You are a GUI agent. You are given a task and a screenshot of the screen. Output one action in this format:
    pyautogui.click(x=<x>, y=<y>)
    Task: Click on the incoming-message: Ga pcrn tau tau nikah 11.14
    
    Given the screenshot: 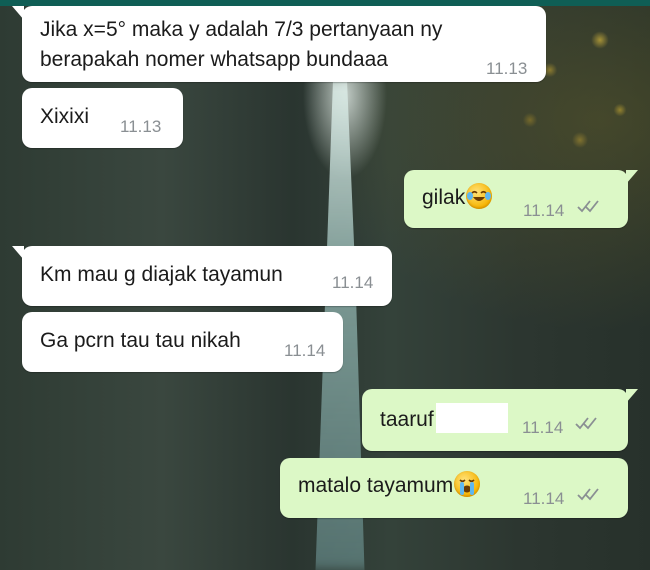 What is the action you would take?
    pyautogui.click(x=182, y=342)
    